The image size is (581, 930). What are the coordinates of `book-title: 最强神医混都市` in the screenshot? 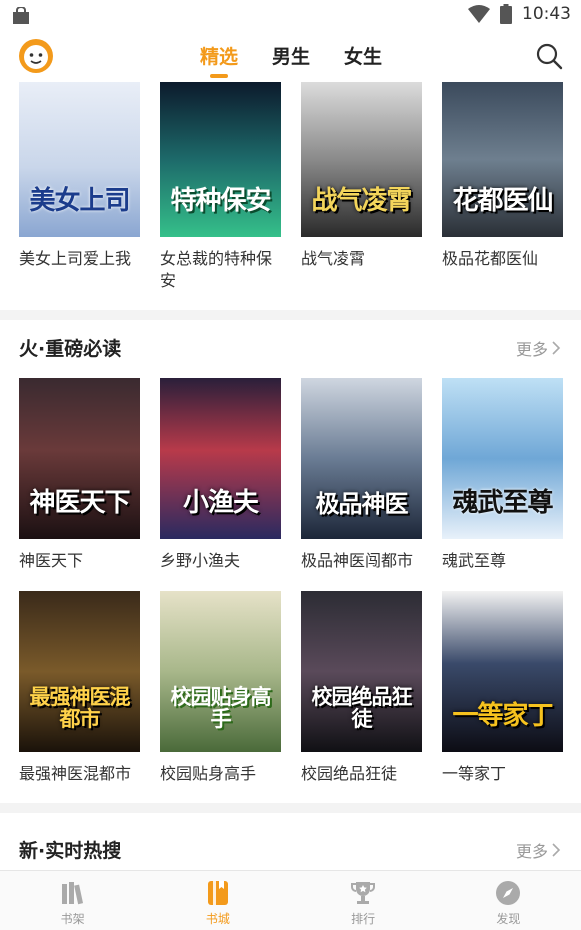 It's located at (75, 773).